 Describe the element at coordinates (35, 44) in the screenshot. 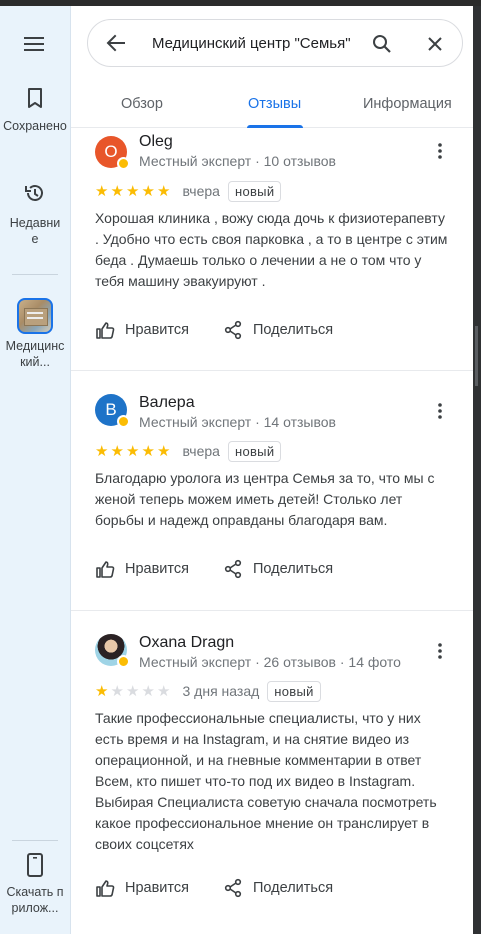

I see `menu-icon` at that location.